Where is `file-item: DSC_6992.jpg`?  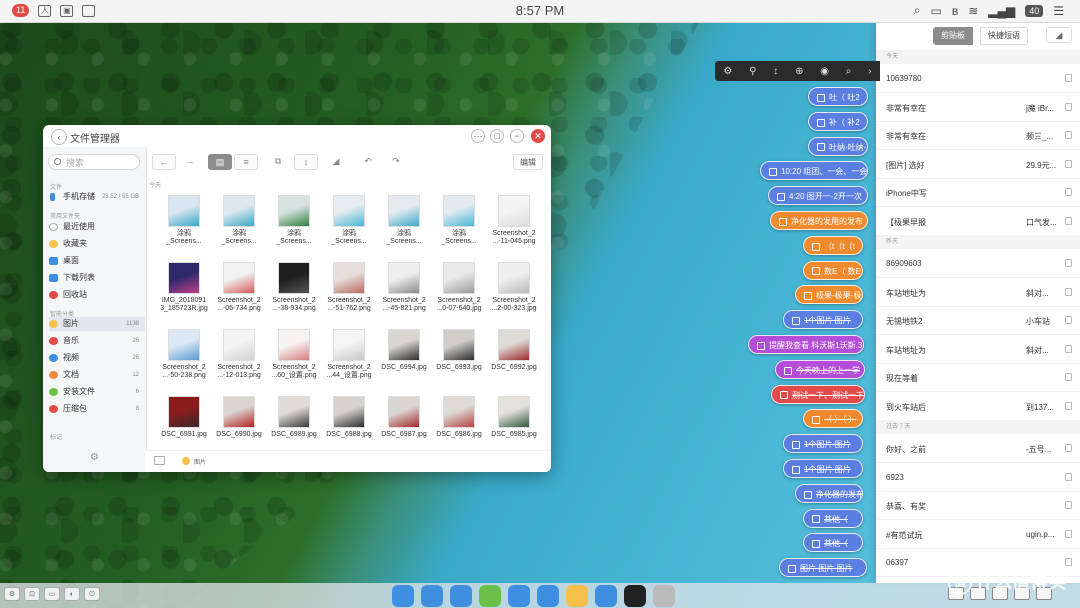 file-item: DSC_6992.jpg is located at coordinates (514, 359).